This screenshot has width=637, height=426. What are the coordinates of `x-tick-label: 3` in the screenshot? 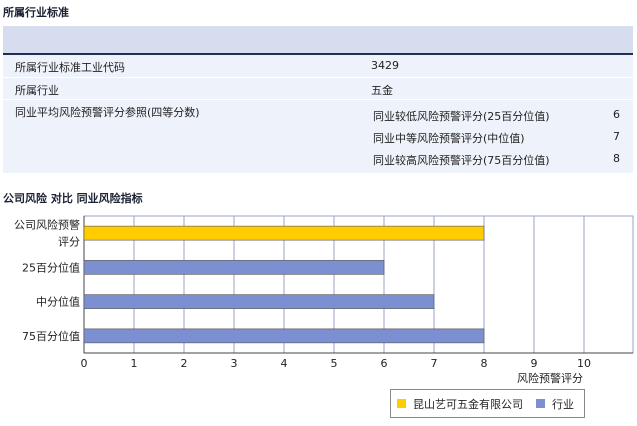 It's located at (234, 363).